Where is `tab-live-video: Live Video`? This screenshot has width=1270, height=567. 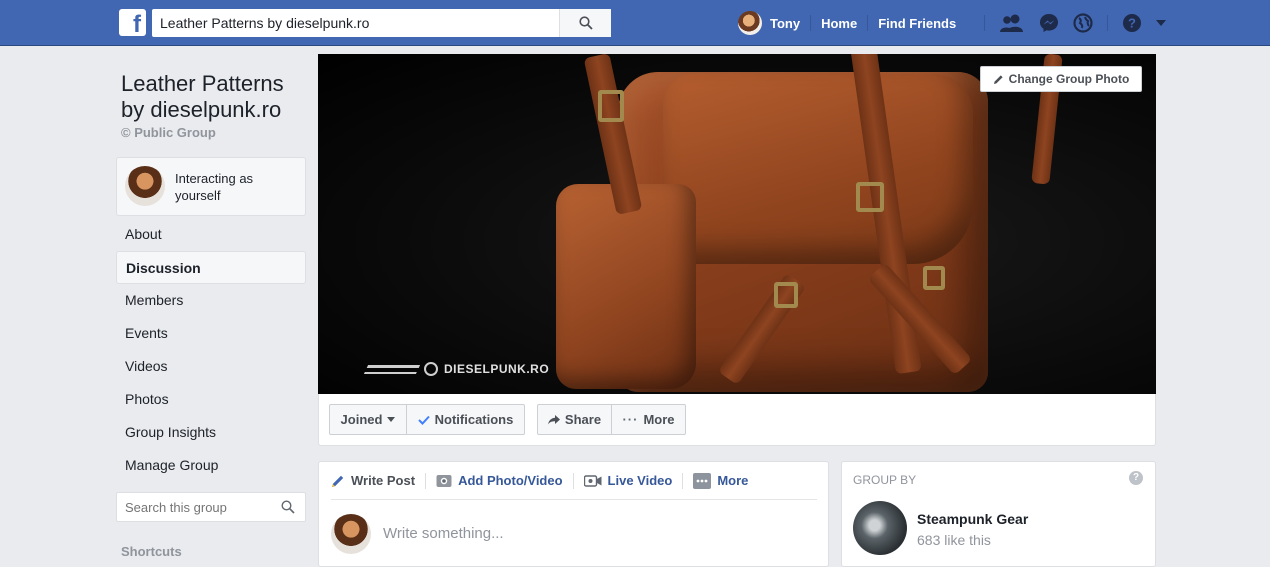 tab-live-video: Live Video is located at coordinates (633, 480).